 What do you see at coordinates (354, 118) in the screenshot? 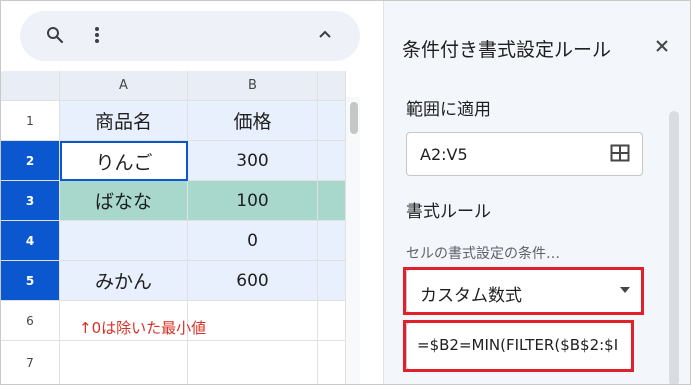
I see `sheet-scrollbar-thumb` at bounding box center [354, 118].